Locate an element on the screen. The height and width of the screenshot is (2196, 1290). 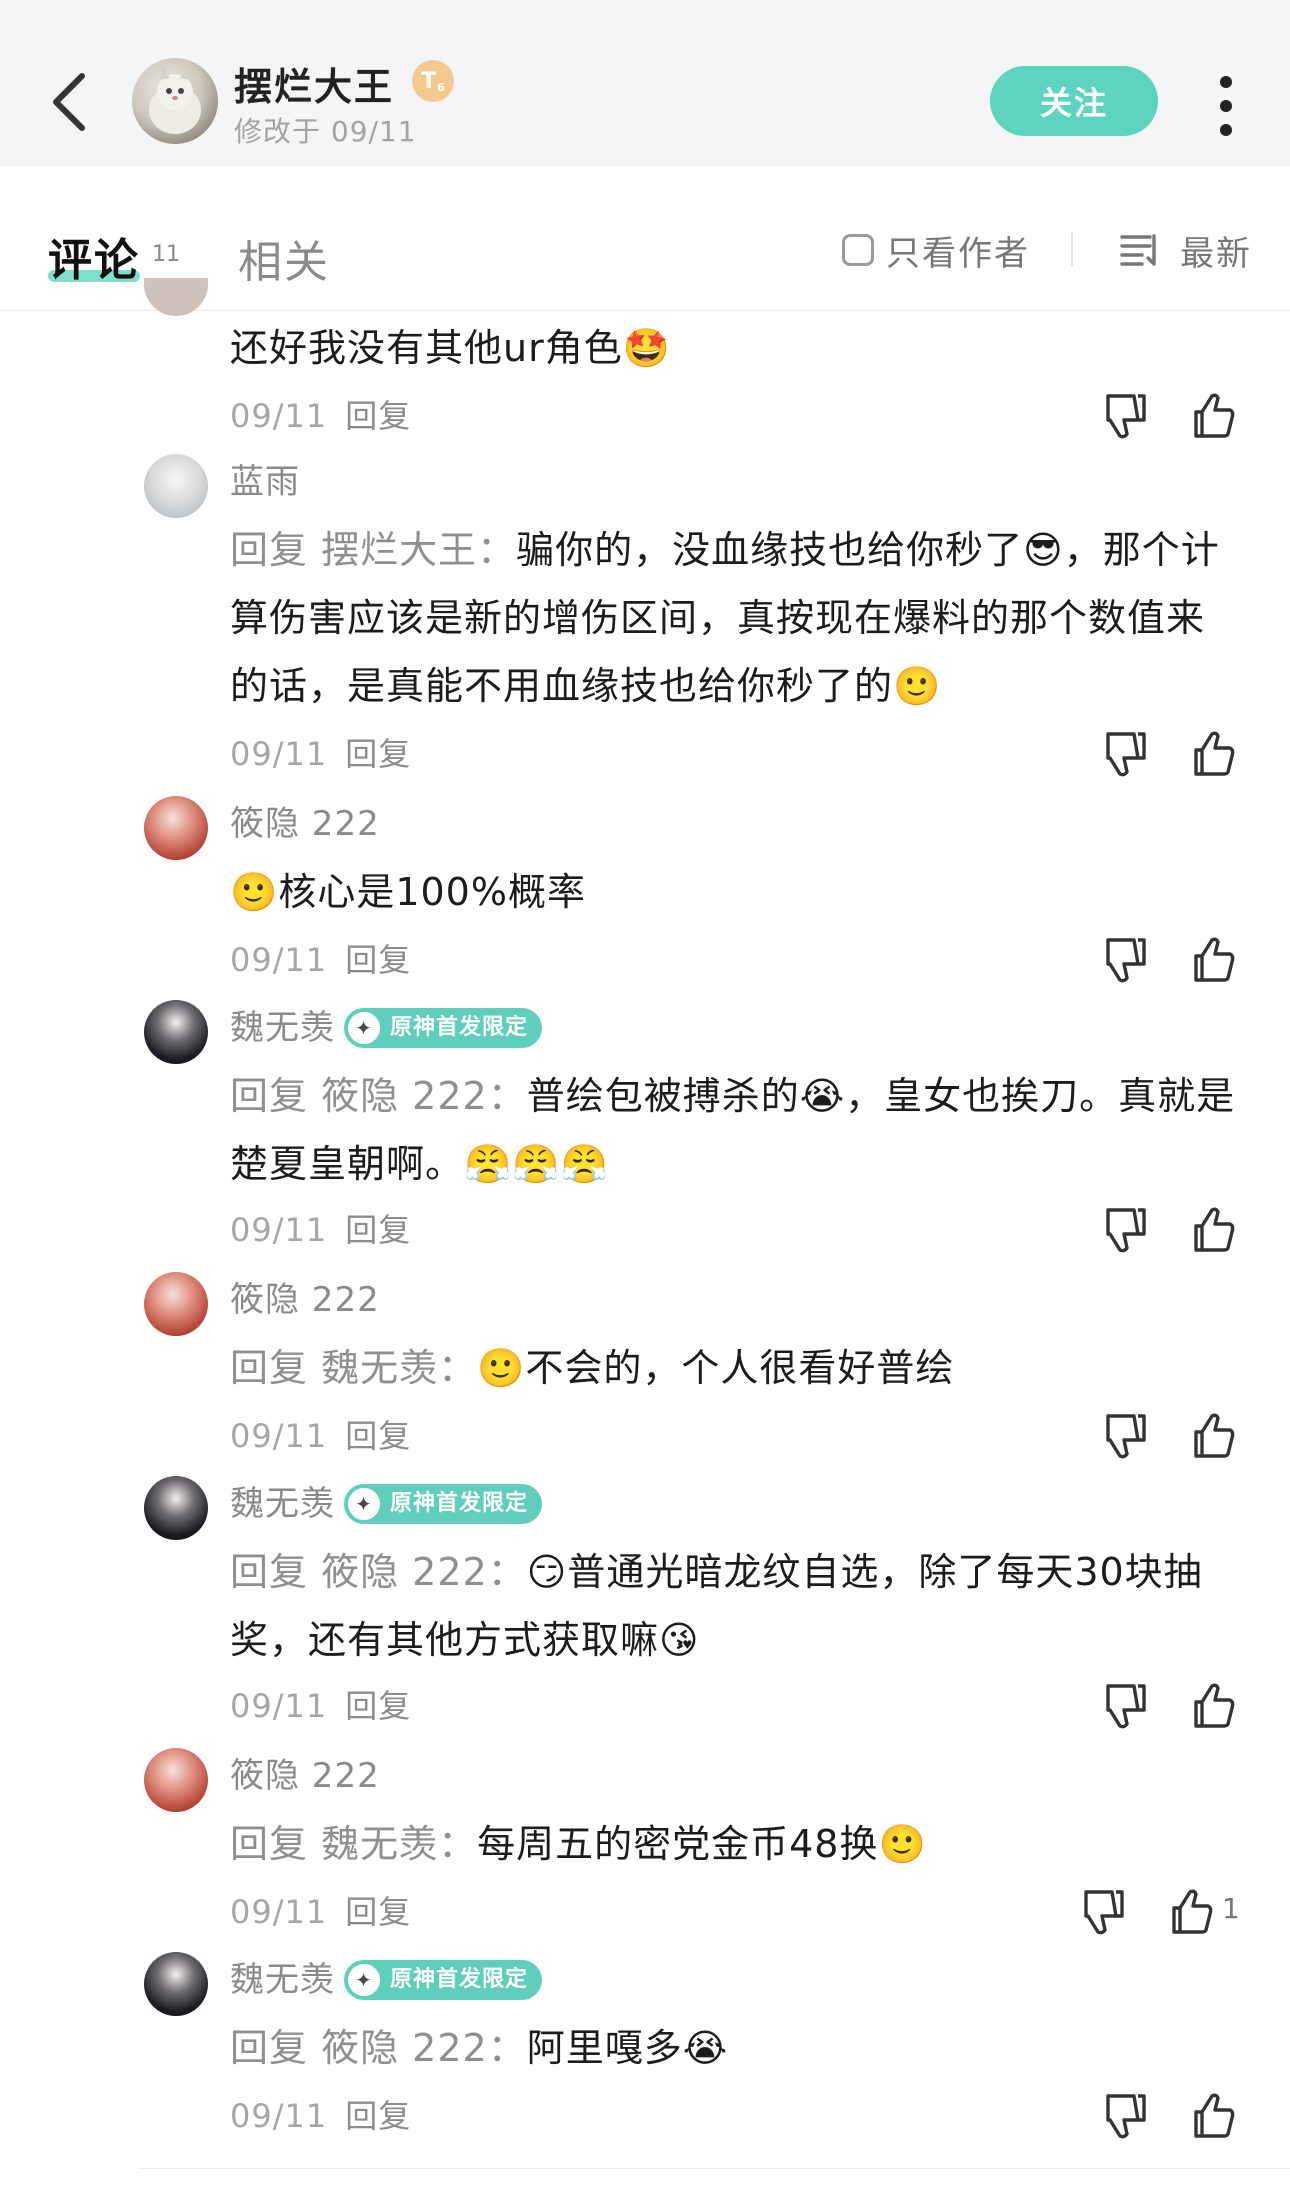
more-vertical-icon is located at coordinates (1226, 106).